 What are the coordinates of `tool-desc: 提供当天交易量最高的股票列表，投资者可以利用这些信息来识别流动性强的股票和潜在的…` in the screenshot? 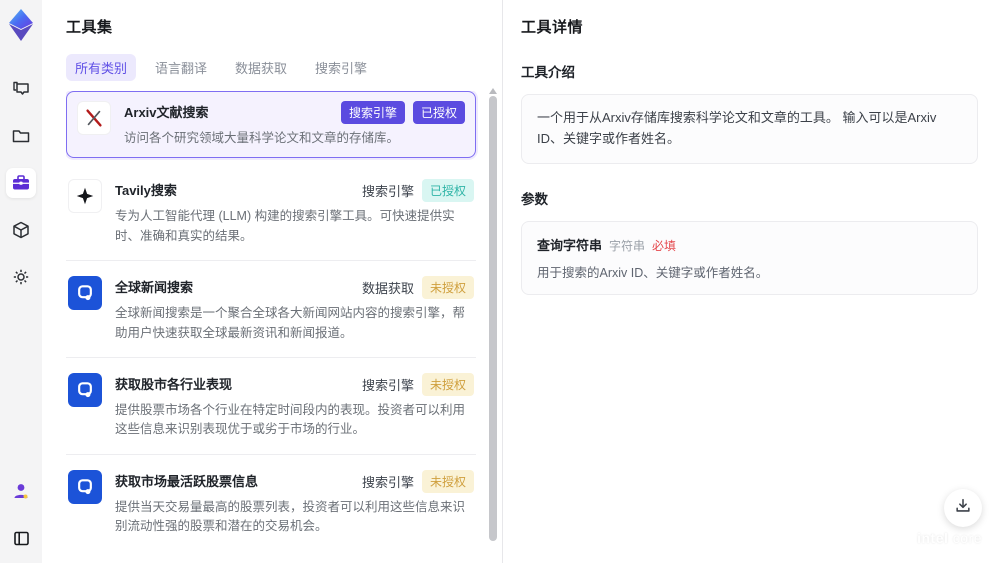 It's located at (290, 516).